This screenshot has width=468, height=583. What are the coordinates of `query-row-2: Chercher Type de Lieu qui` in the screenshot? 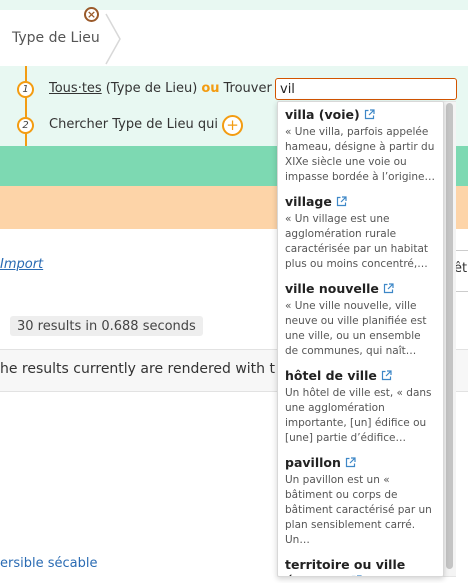 It's located at (133, 124).